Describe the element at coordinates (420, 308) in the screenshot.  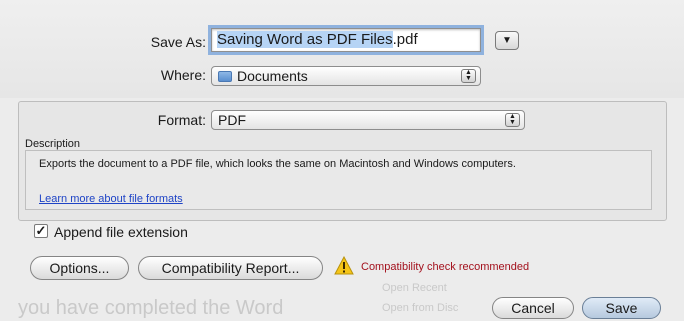
I see `background-menu-item: Open from Disc` at that location.